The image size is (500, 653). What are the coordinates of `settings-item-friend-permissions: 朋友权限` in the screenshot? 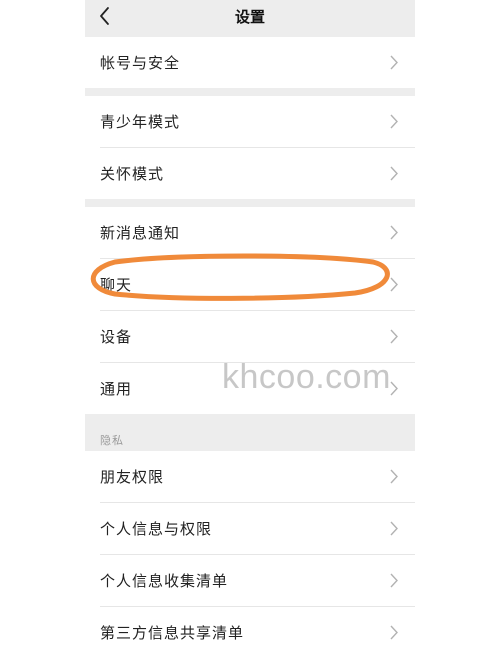 It's located at (250, 476).